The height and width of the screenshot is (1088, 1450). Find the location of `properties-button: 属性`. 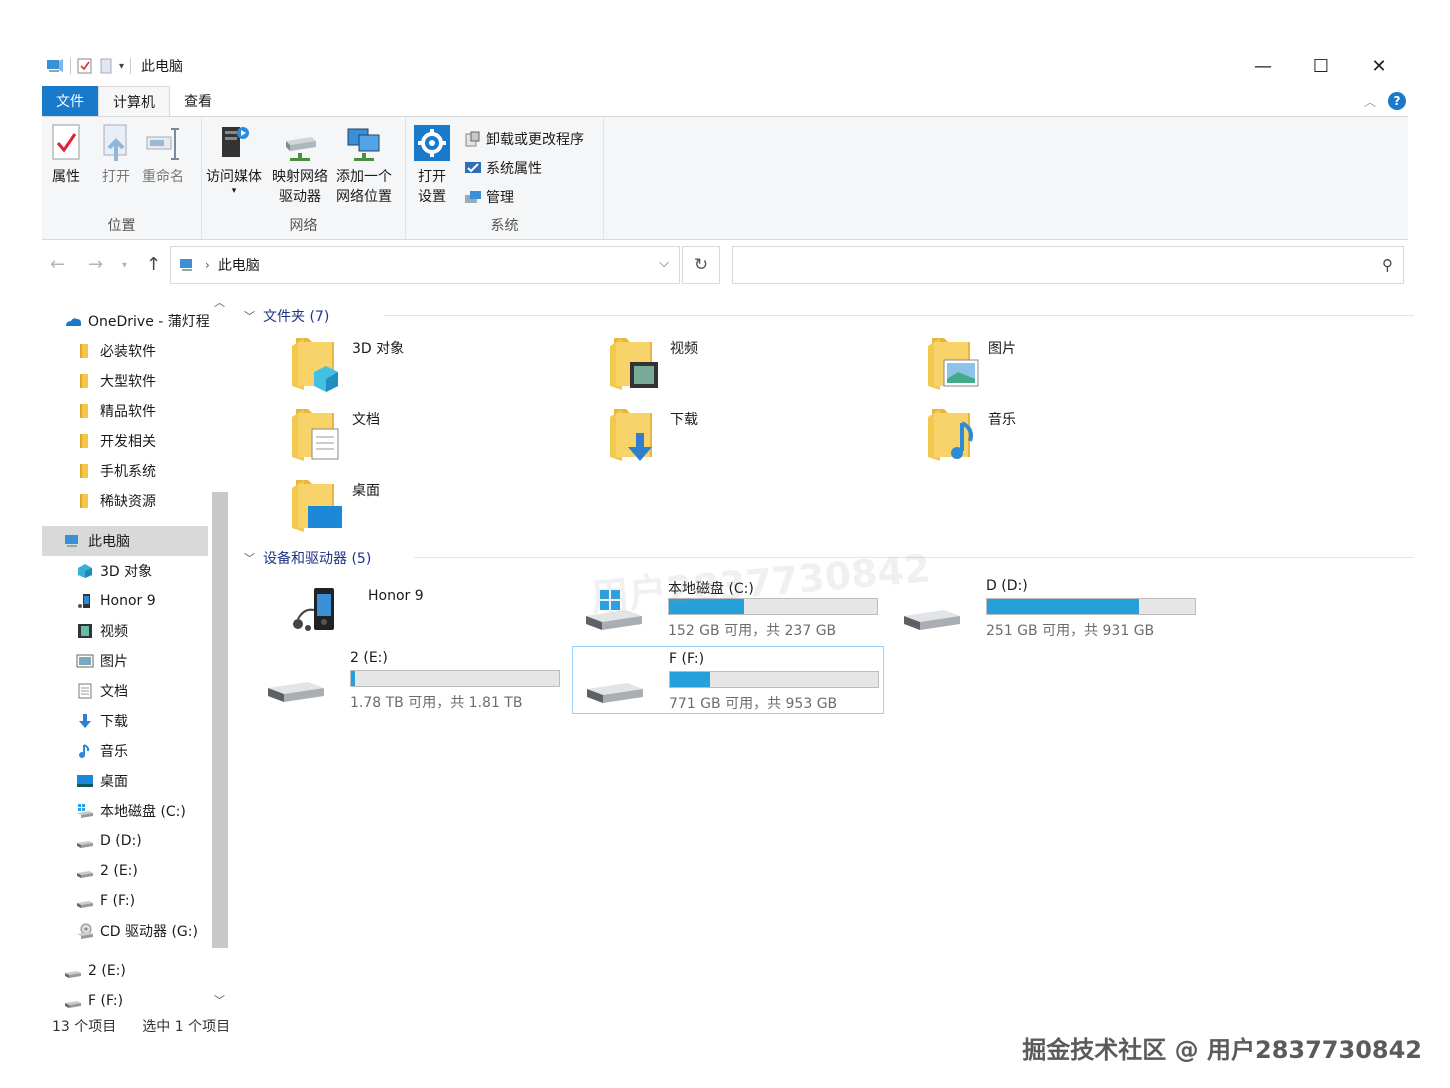

properties-button: 属性 is located at coordinates (66, 155).